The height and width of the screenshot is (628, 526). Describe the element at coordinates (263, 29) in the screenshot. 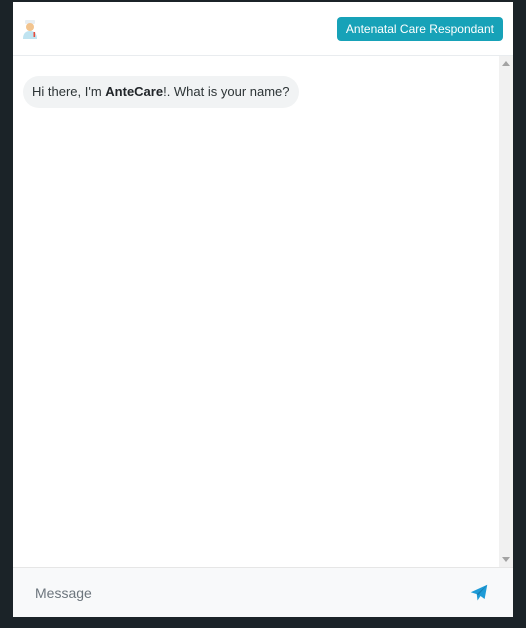

I see `chat-header: Antenatal Care Respondant` at that location.